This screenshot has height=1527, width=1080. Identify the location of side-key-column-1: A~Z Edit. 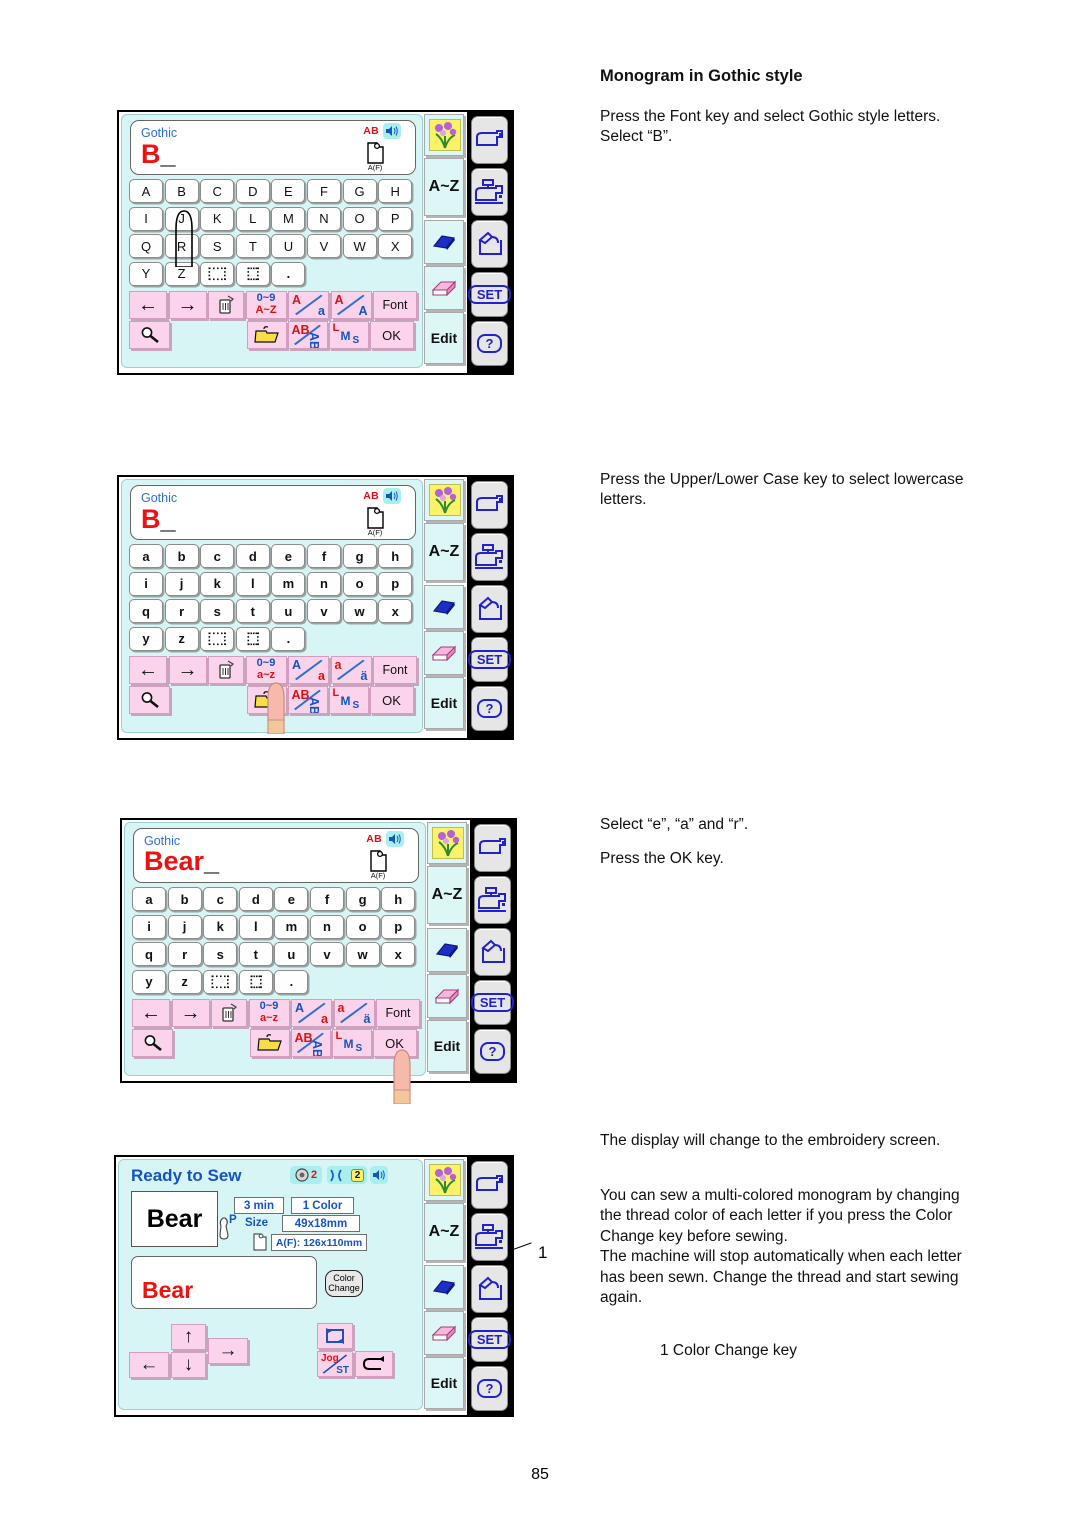
(445, 241).